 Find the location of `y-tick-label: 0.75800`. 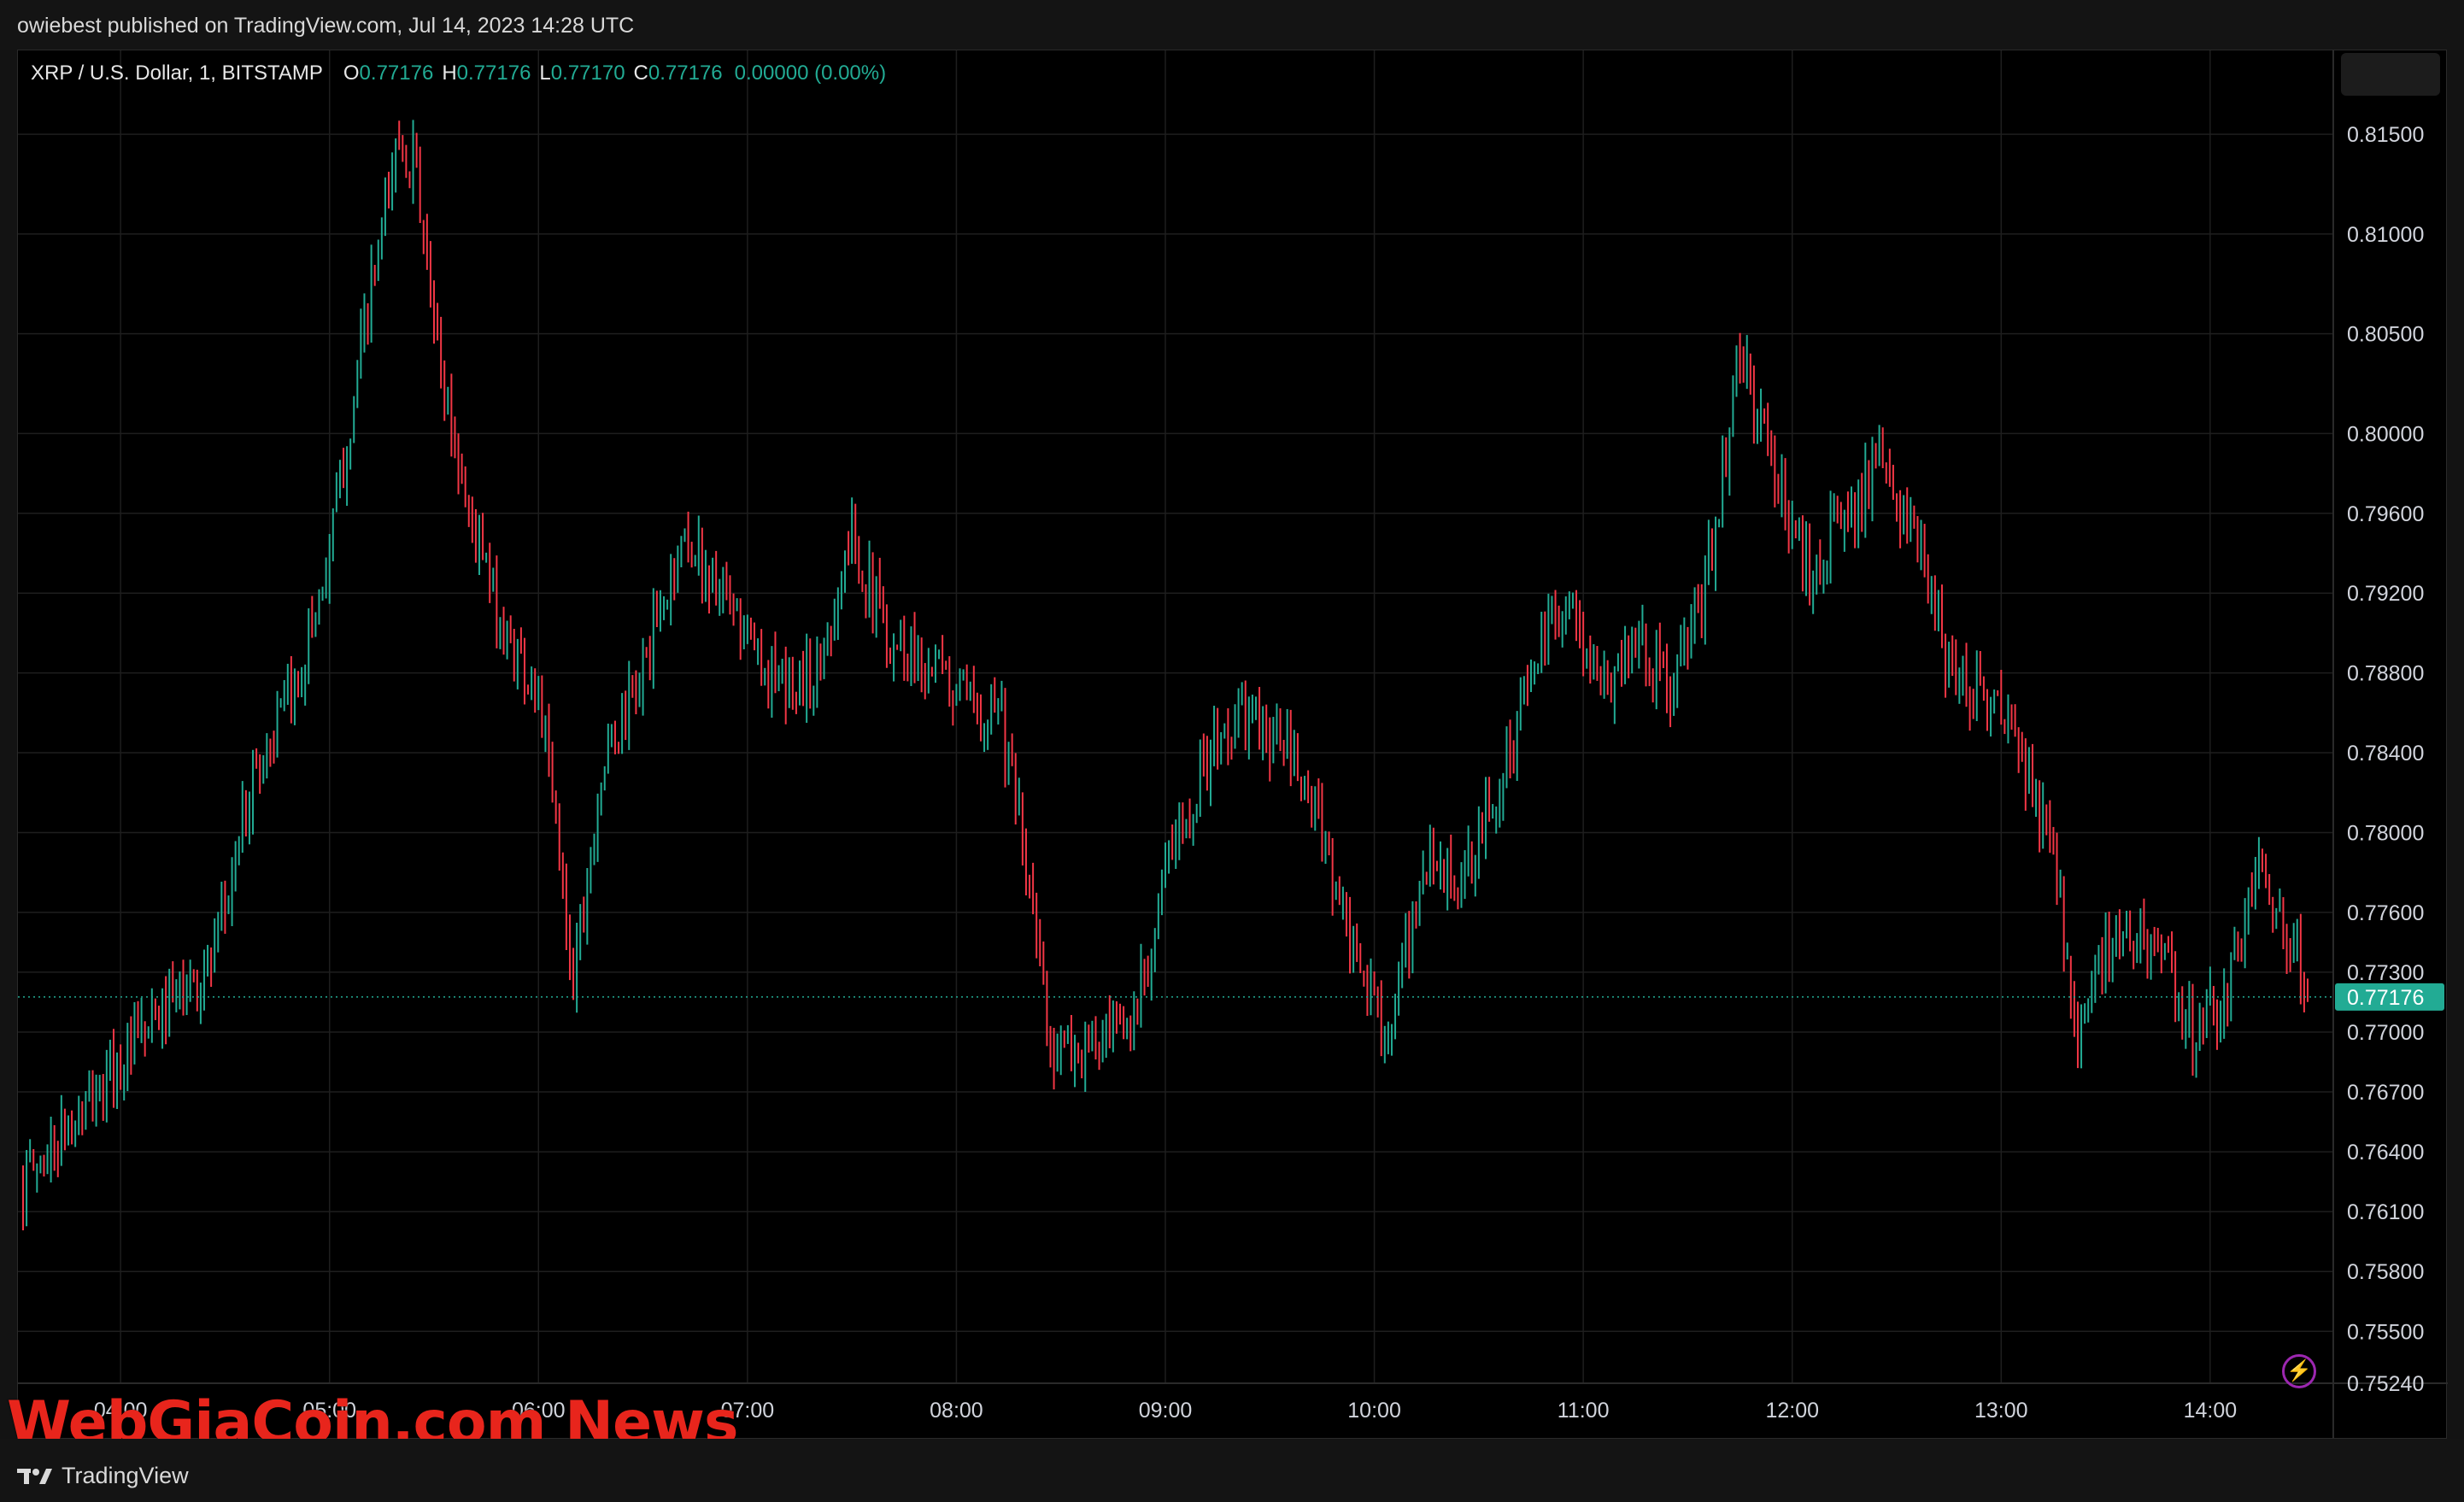

y-tick-label: 0.75800 is located at coordinates (2385, 1272).